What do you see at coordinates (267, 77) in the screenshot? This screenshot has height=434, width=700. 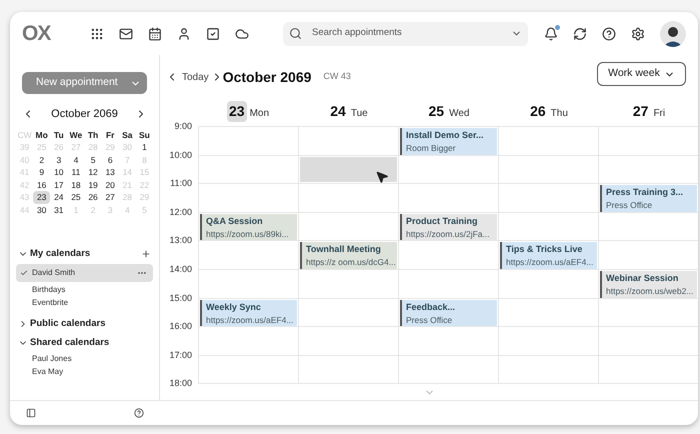 I see `period-title: October 2069` at bounding box center [267, 77].